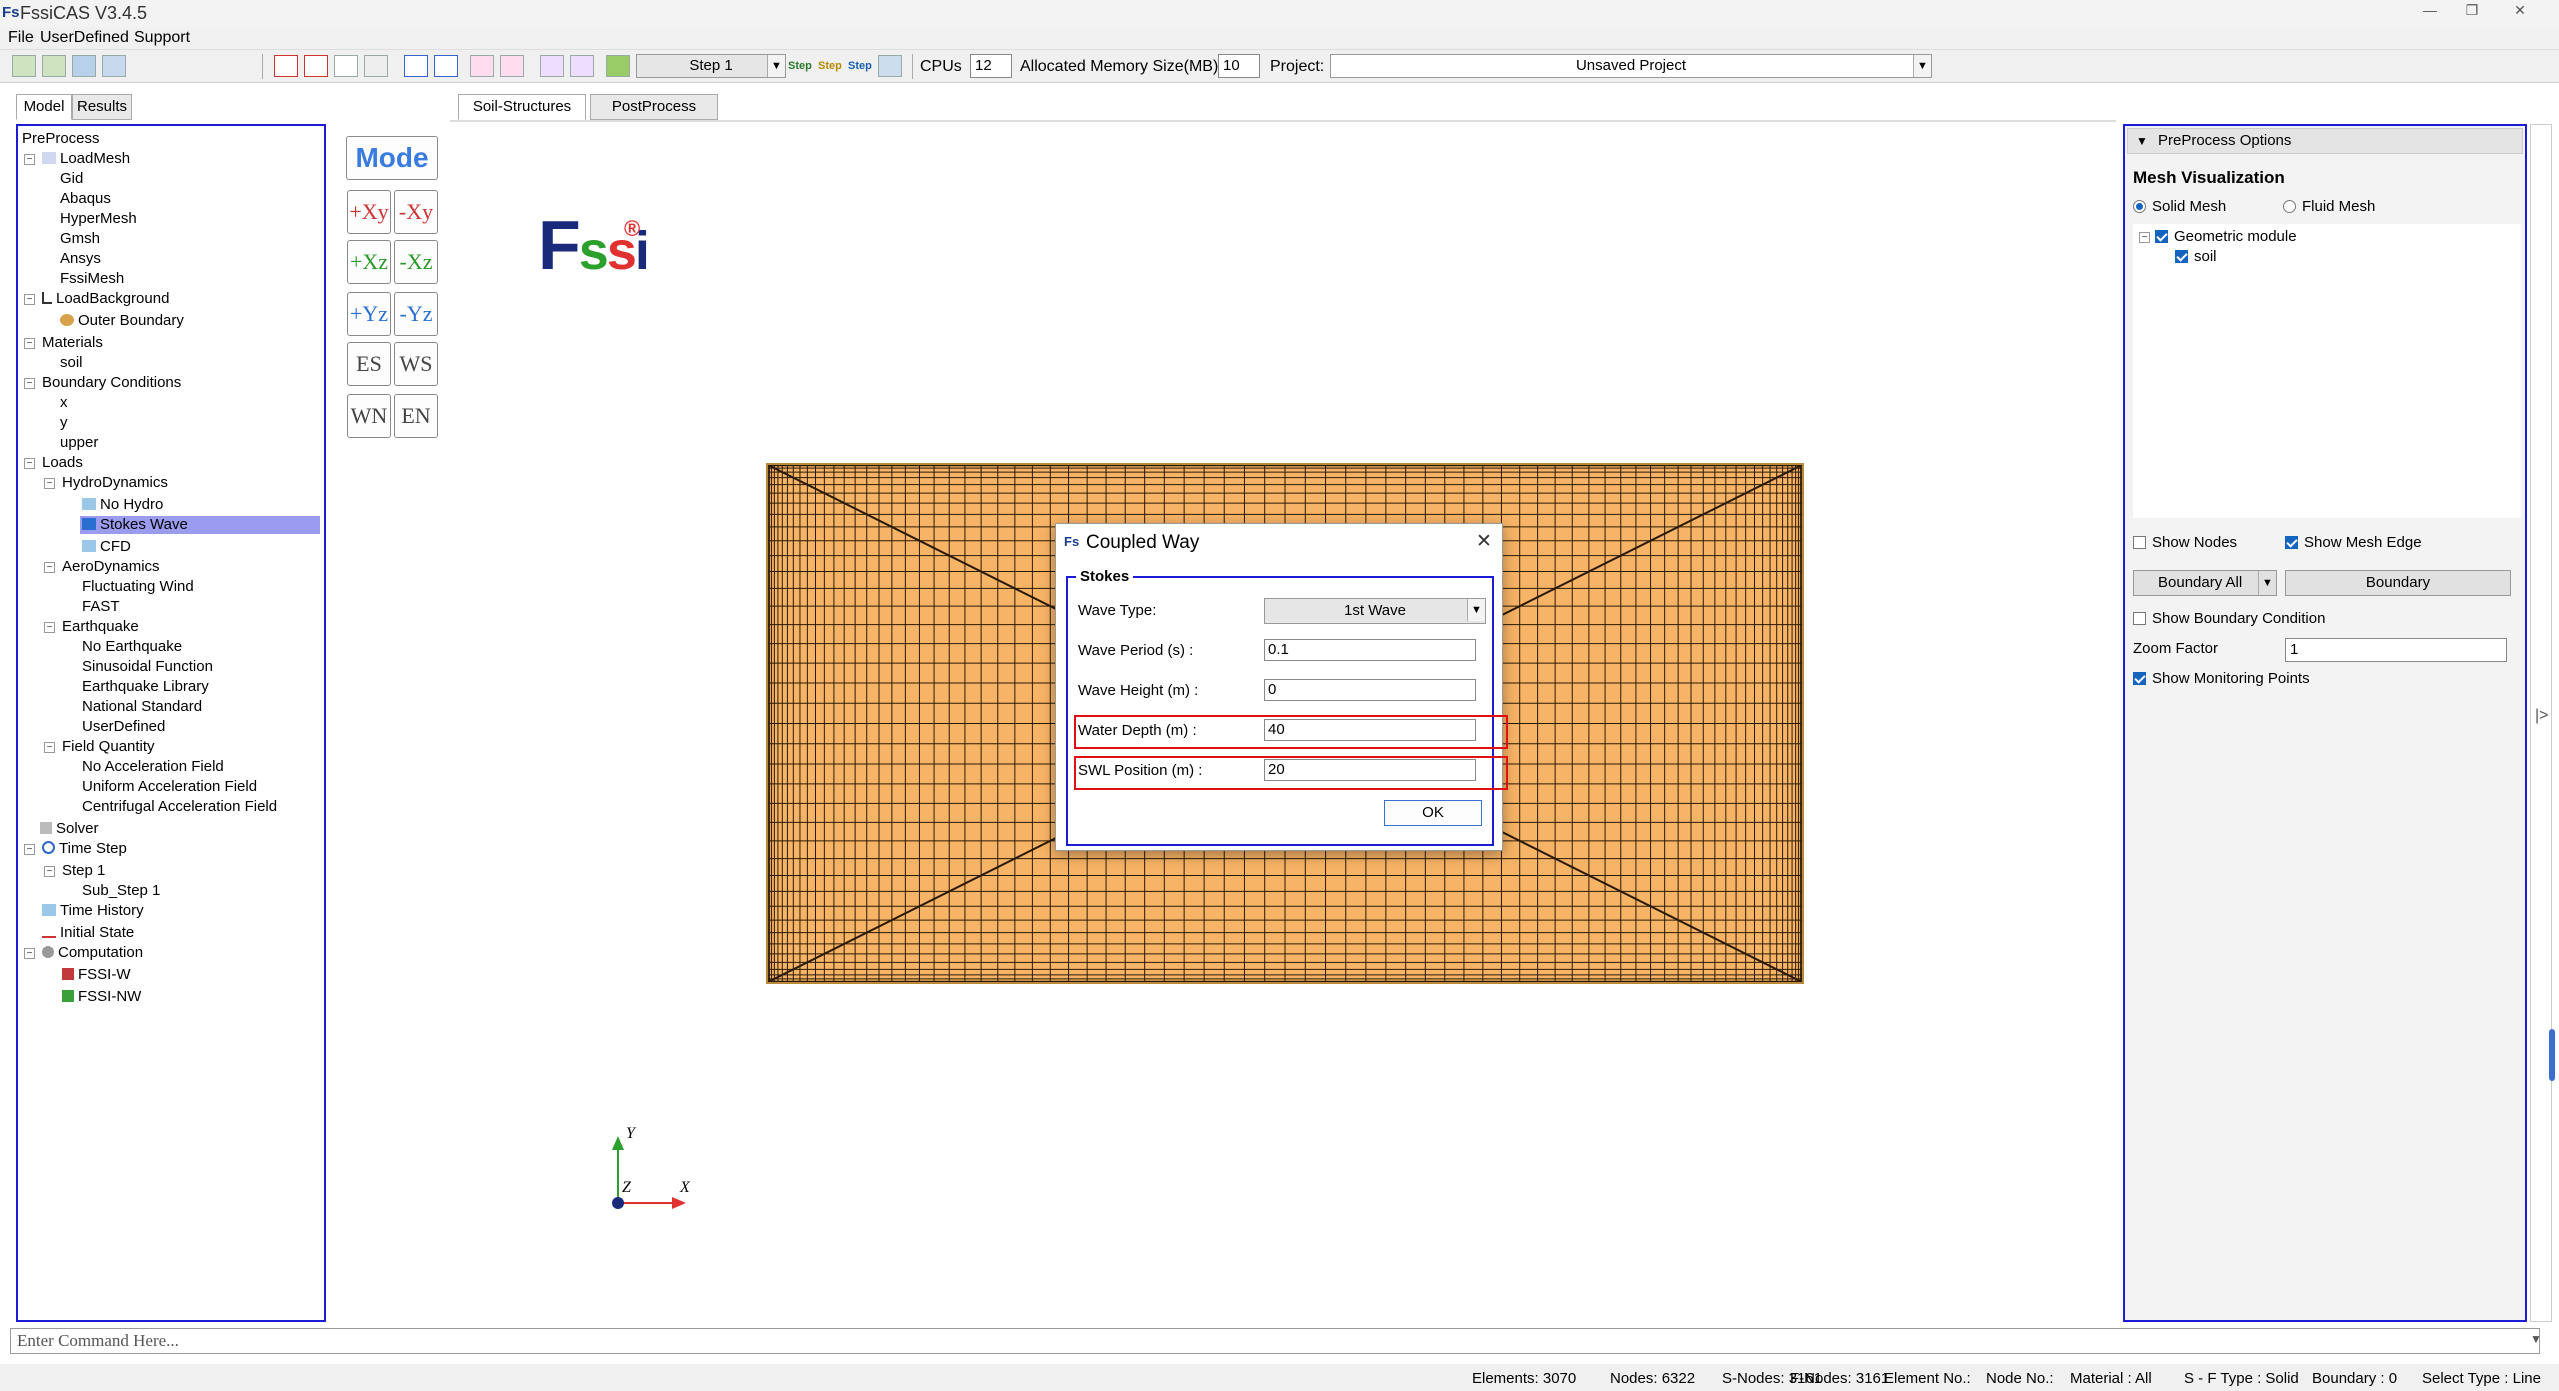 The height and width of the screenshot is (1391, 2559). Describe the element at coordinates (1433, 813) in the screenshot. I see `ok-button: OK` at that location.